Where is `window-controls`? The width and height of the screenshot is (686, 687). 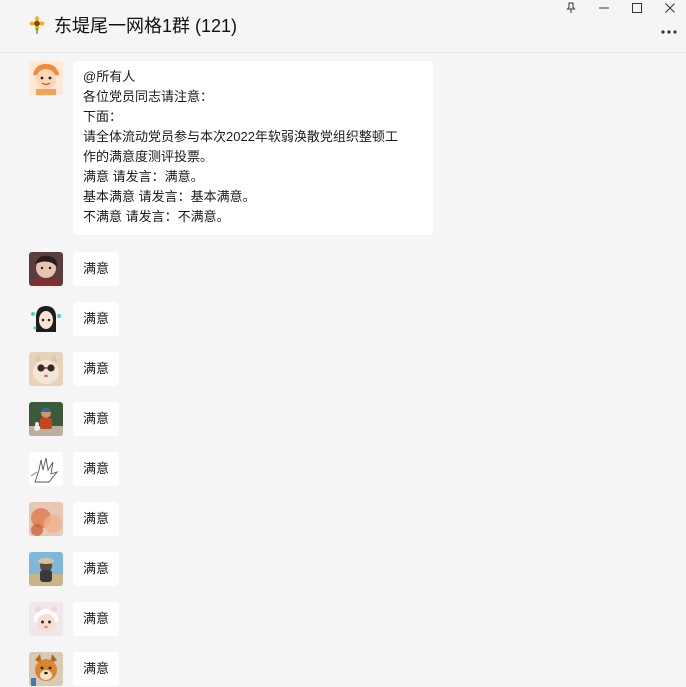
window-controls is located at coordinates (620, 8).